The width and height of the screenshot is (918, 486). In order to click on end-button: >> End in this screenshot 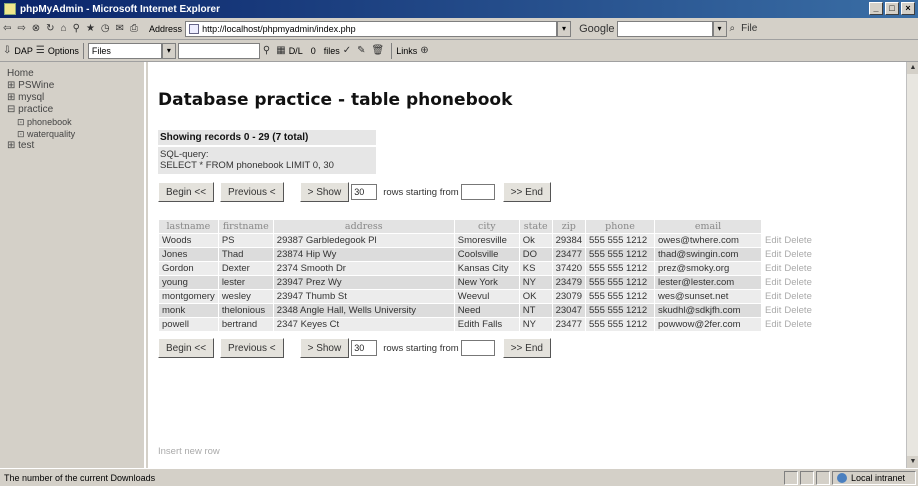, I will do `click(526, 192)`.